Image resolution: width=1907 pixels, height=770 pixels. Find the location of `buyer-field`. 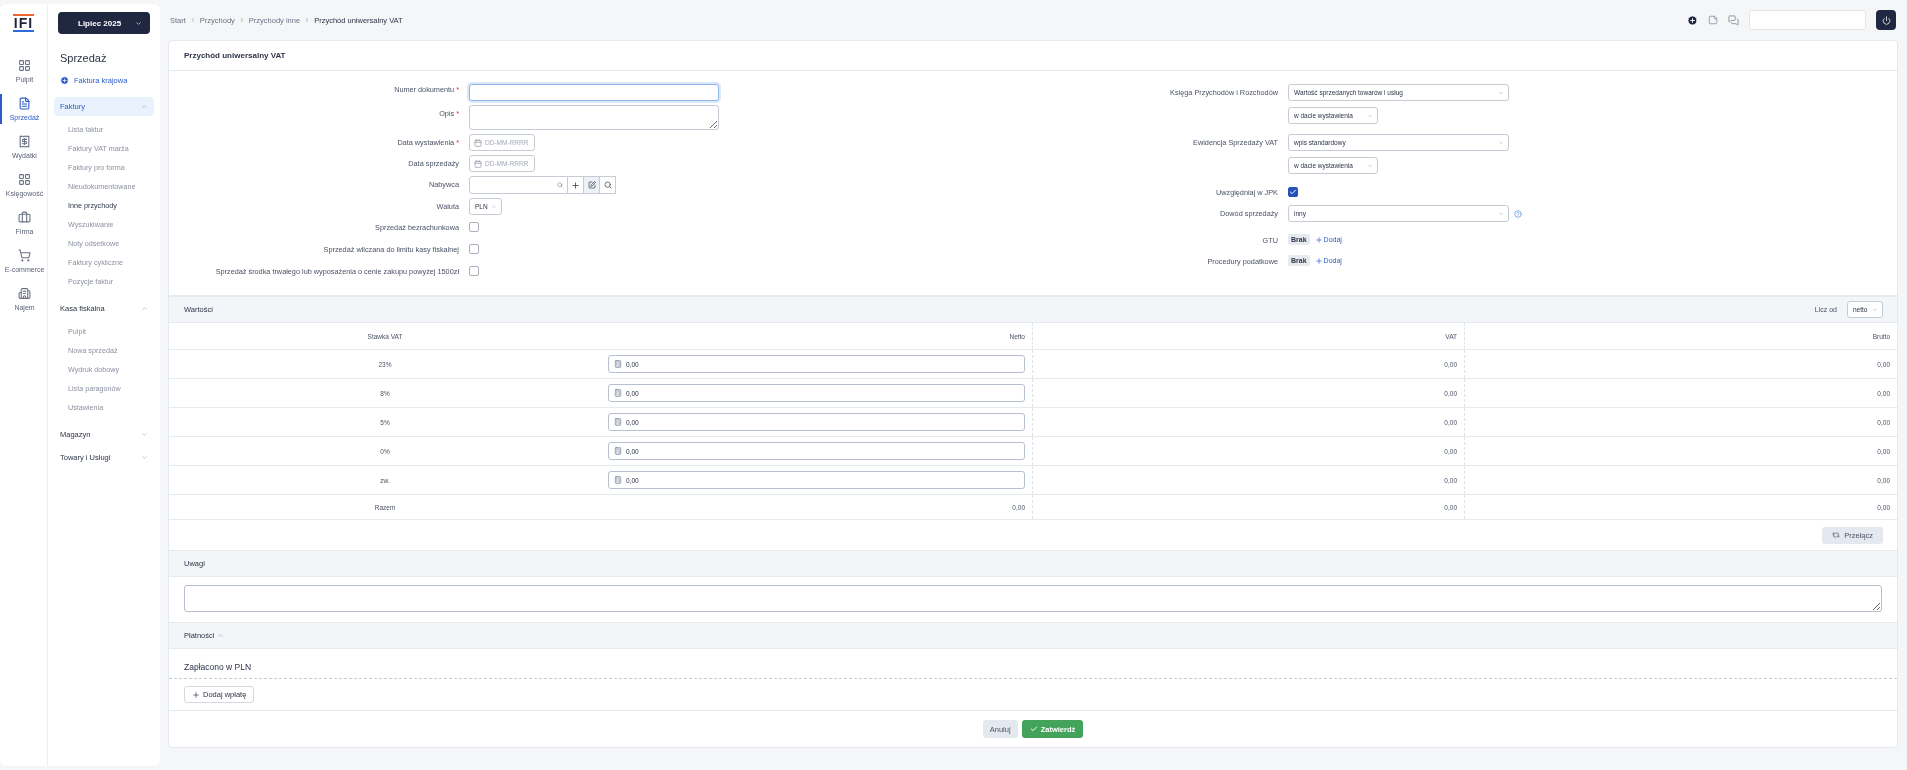

buyer-field is located at coordinates (518, 185).